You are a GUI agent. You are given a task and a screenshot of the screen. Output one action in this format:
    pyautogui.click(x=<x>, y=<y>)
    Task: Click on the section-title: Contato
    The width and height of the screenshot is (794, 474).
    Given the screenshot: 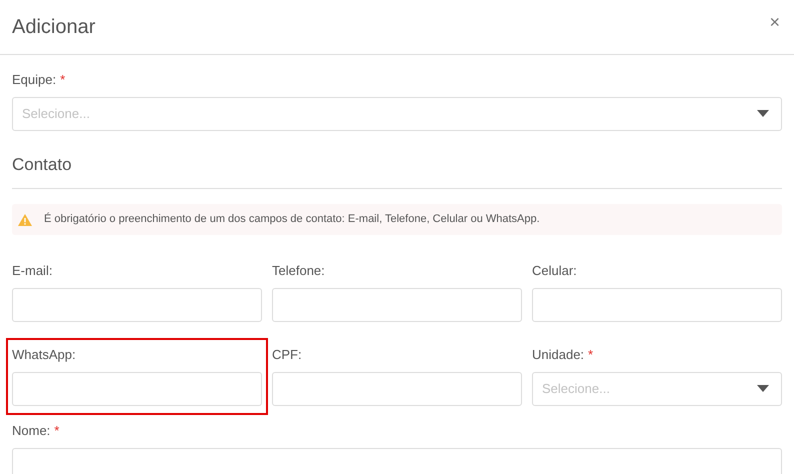 What is the action you would take?
    pyautogui.click(x=42, y=164)
    